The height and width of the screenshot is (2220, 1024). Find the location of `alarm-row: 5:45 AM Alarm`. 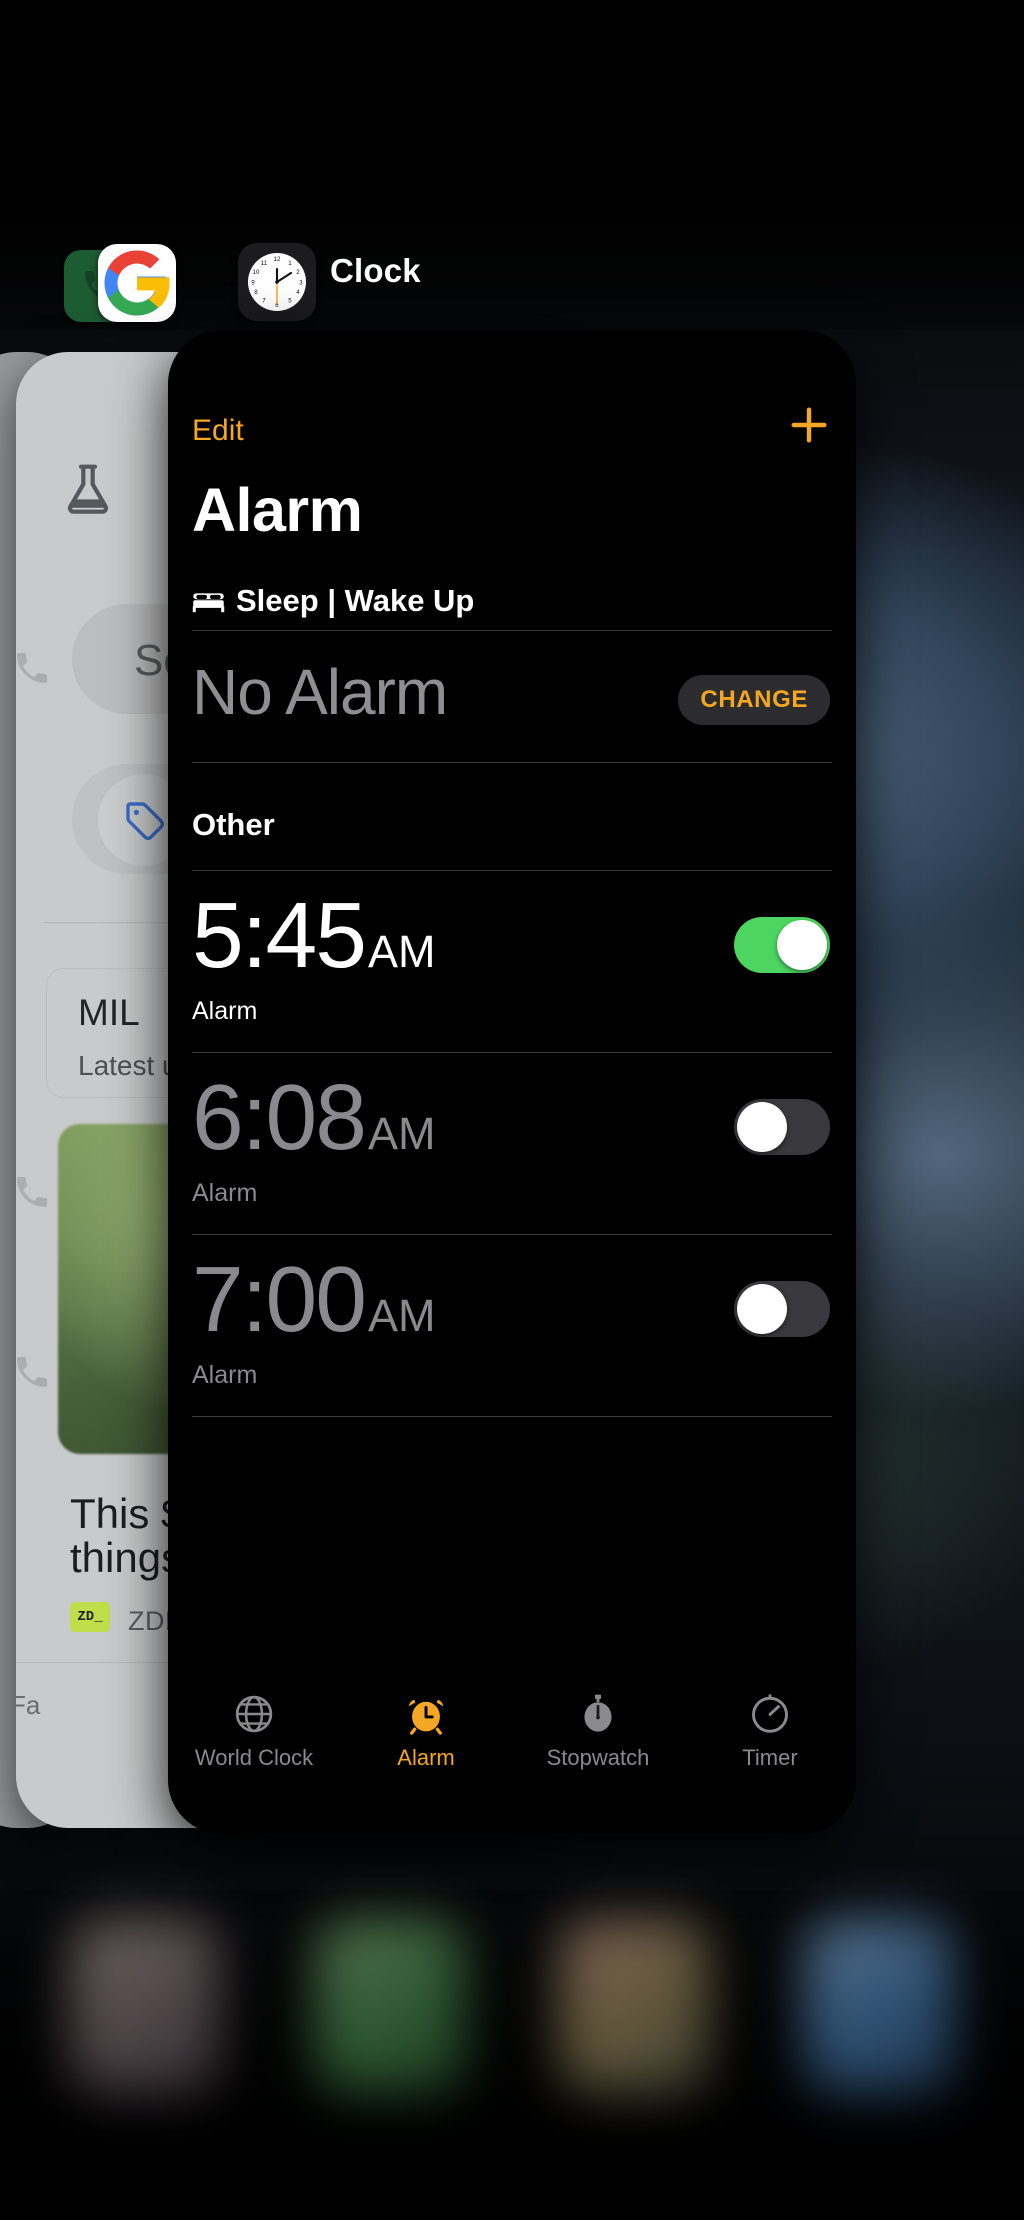

alarm-row: 5:45 AM Alarm is located at coordinates (512, 961).